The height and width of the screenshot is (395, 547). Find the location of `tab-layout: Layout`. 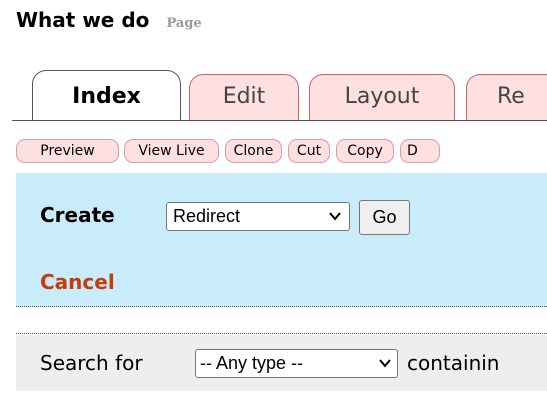

tab-layout: Layout is located at coordinates (382, 97).